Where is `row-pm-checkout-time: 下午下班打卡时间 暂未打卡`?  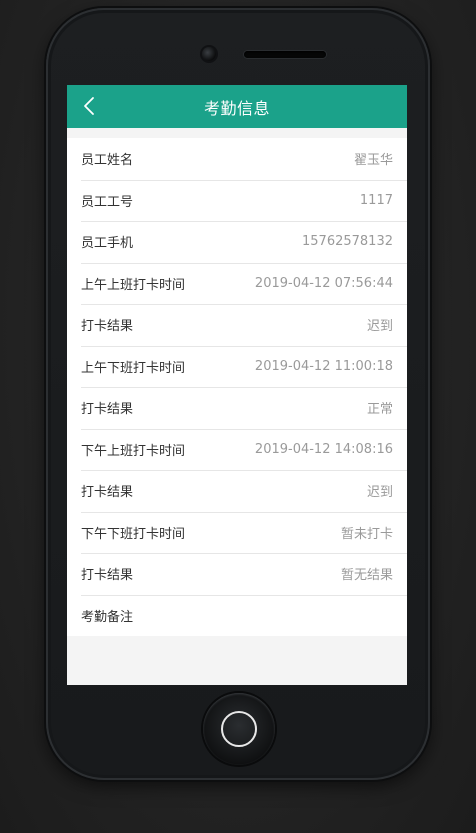
row-pm-checkout-time: 下午下班打卡时间 暂未打卡 is located at coordinates (237, 532).